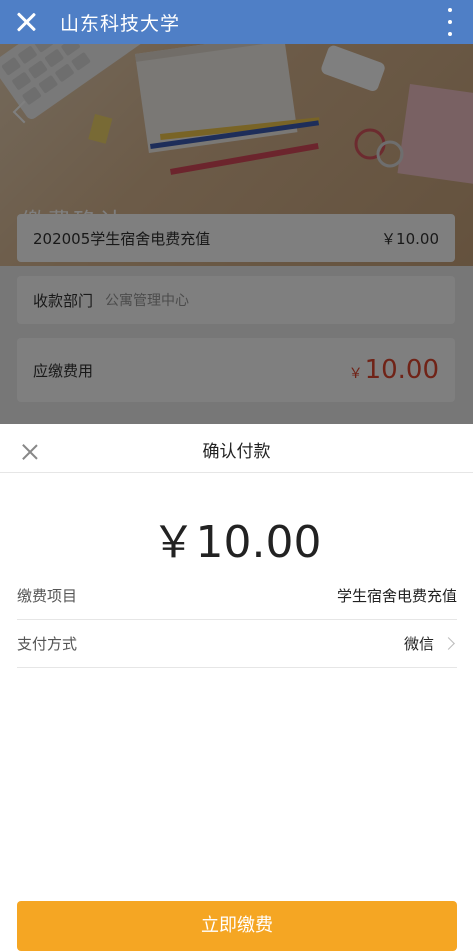 The image size is (473, 951). I want to click on chevron-right-icon, so click(448, 643).